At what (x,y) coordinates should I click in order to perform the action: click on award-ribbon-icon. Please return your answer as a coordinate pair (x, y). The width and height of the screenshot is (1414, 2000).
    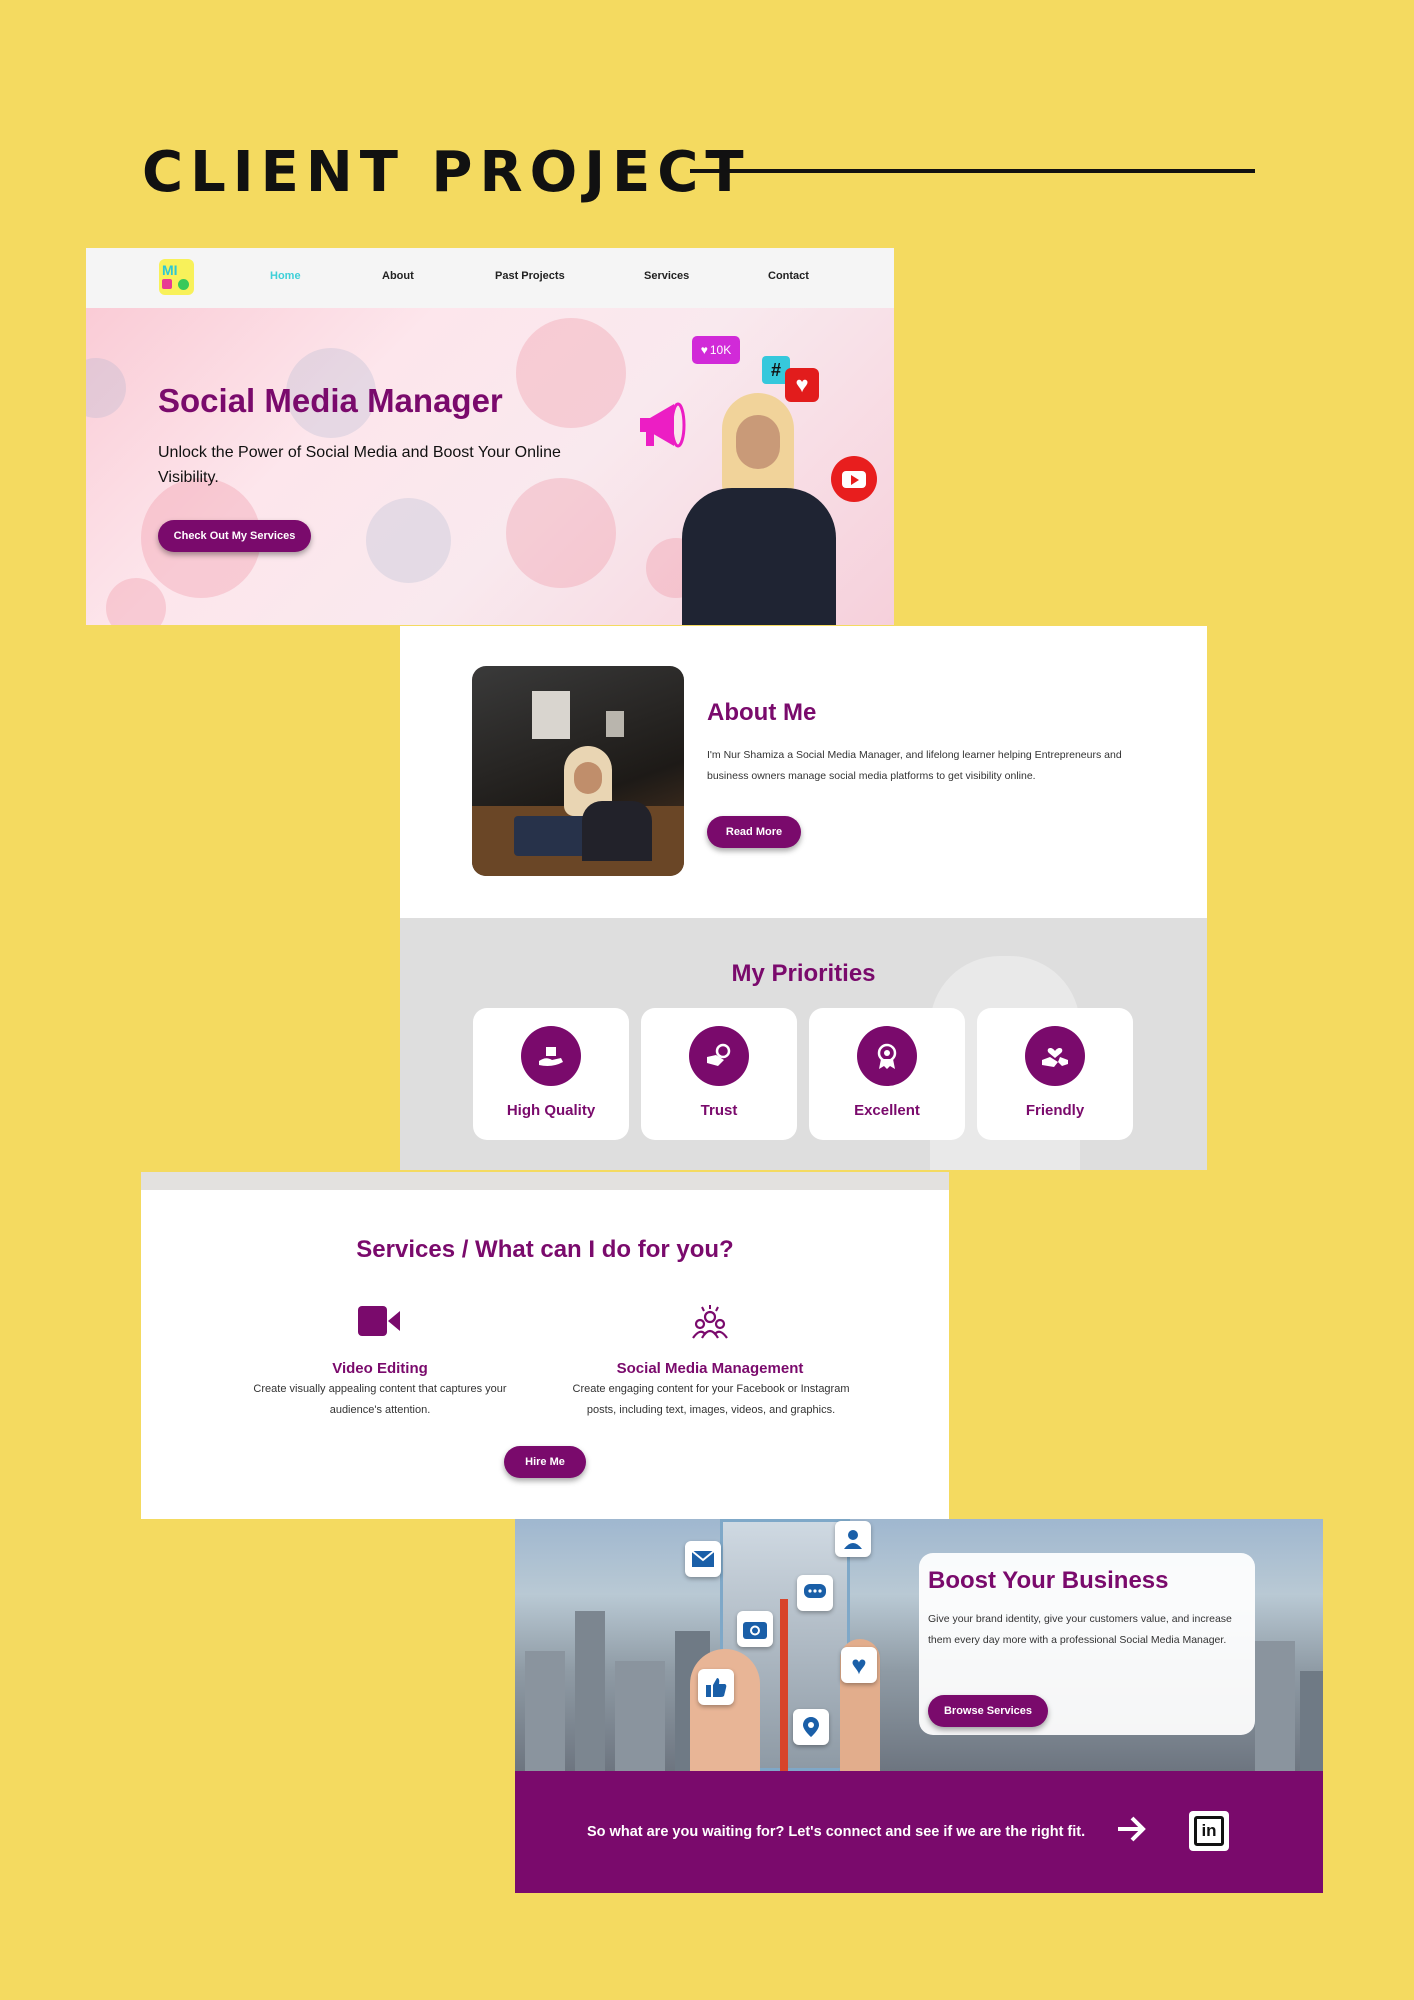
    Looking at the image, I should click on (887, 1056).